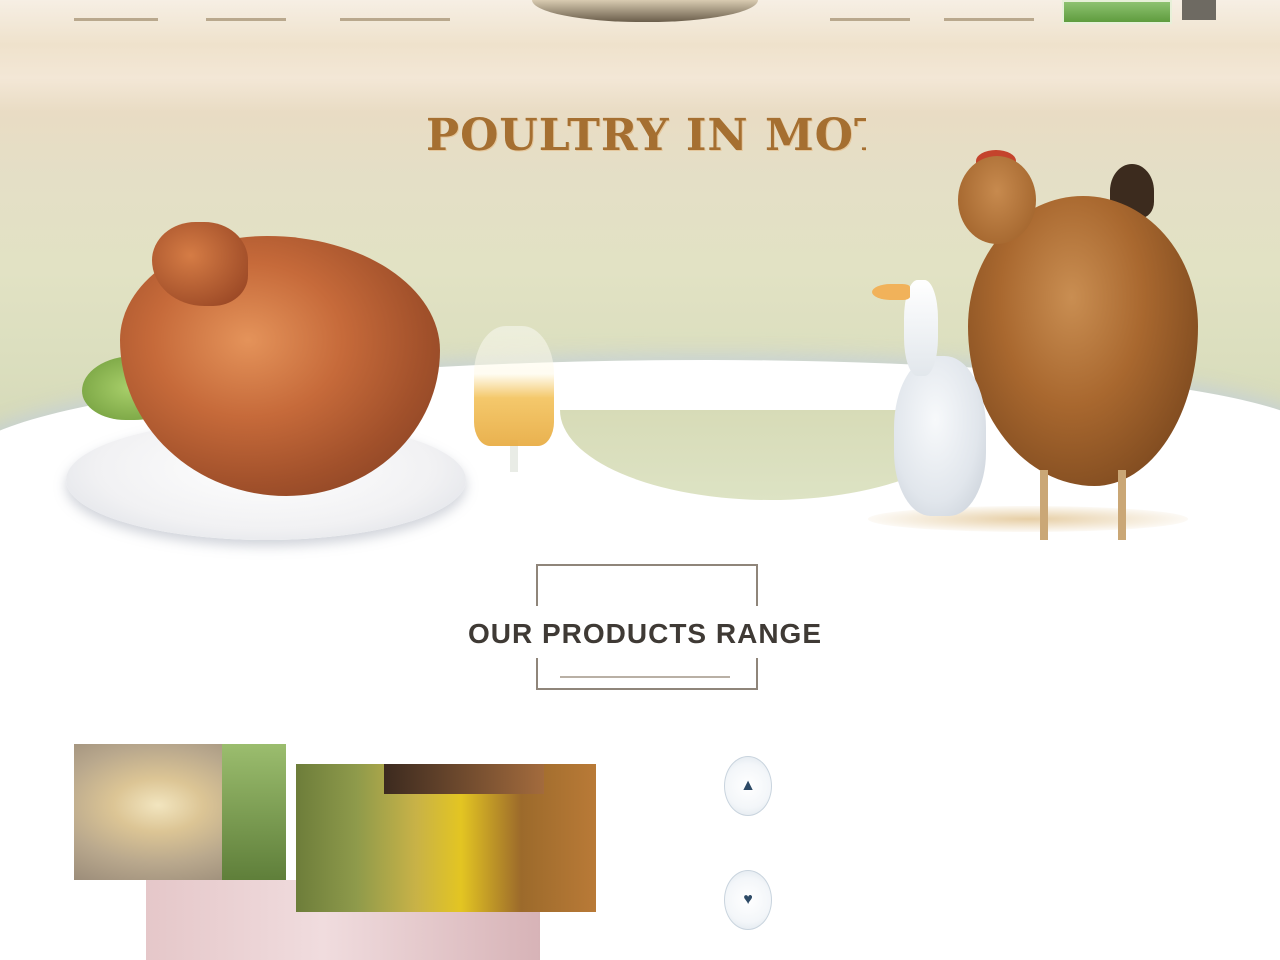 The height and width of the screenshot is (960, 1280). I want to click on hen-leg-right, so click(1122, 505).